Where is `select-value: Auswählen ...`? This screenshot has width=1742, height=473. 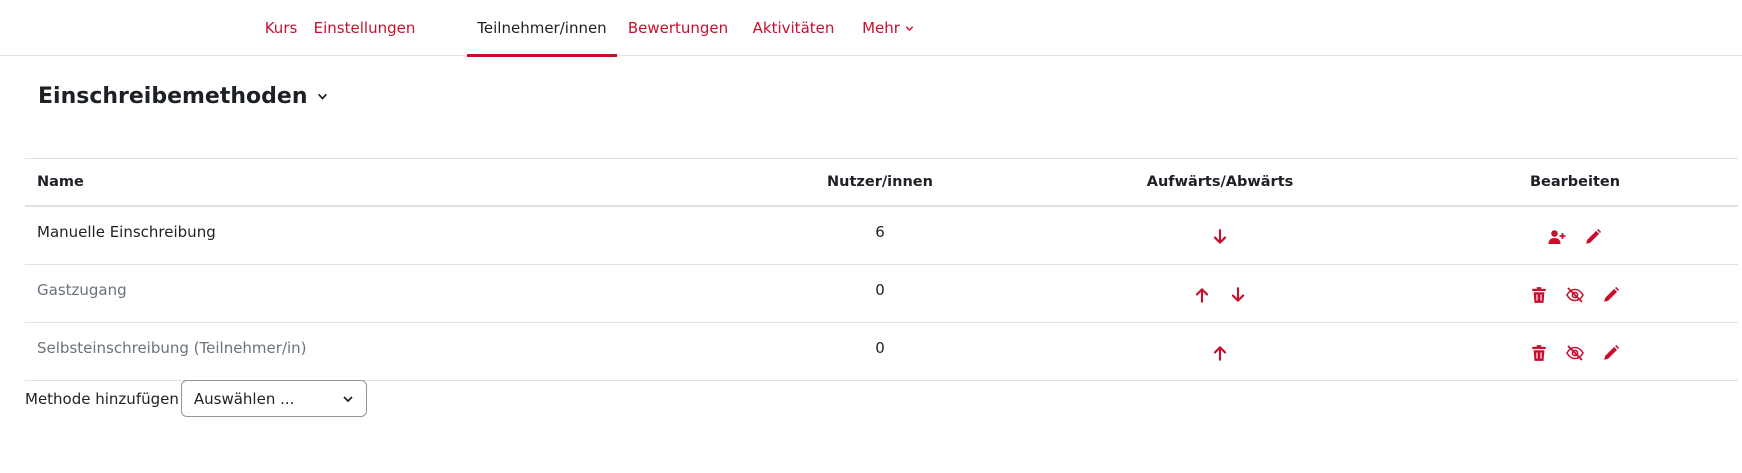 select-value: Auswählen ... is located at coordinates (244, 398).